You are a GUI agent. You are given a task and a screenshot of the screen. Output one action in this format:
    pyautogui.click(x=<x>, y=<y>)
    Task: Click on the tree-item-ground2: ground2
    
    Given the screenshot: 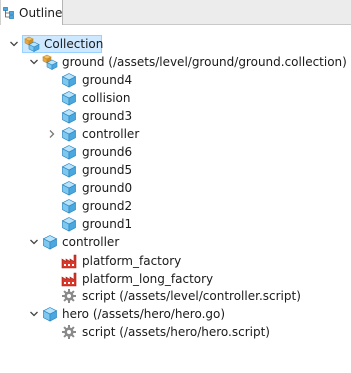 What is the action you would take?
    pyautogui.click(x=175, y=206)
    